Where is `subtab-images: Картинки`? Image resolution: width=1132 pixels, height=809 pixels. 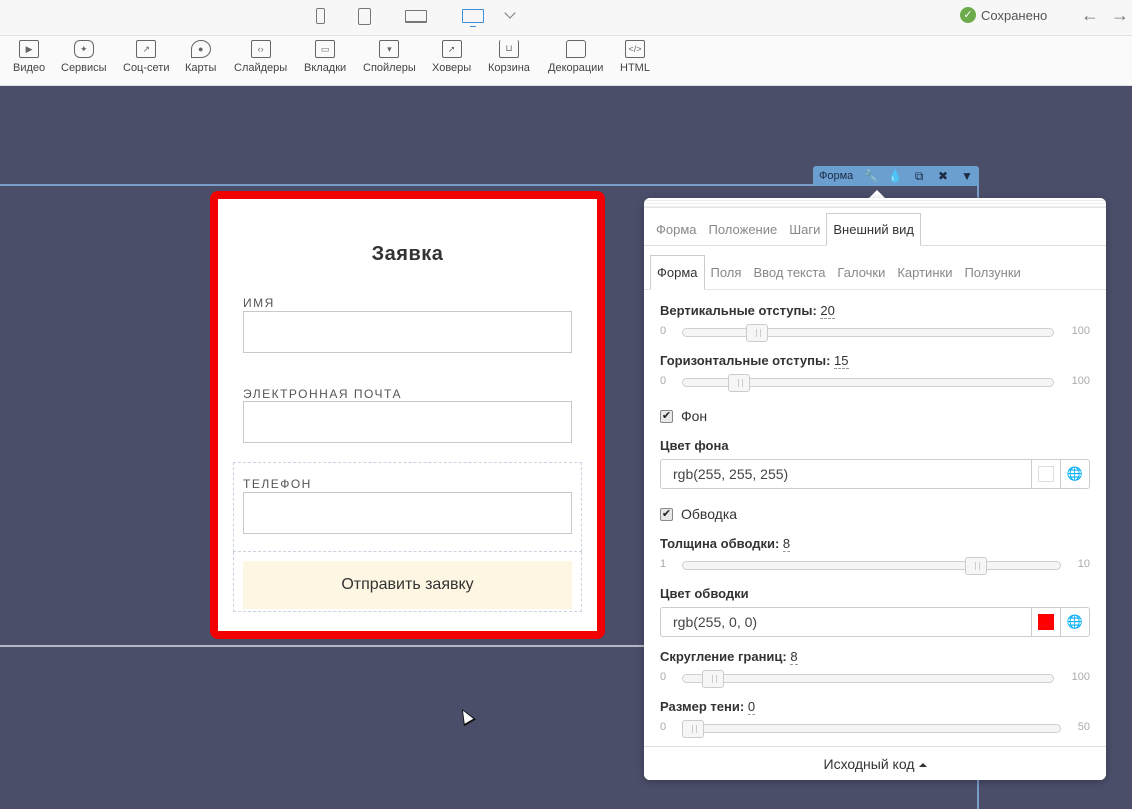
subtab-images: Картинки is located at coordinates (924, 277).